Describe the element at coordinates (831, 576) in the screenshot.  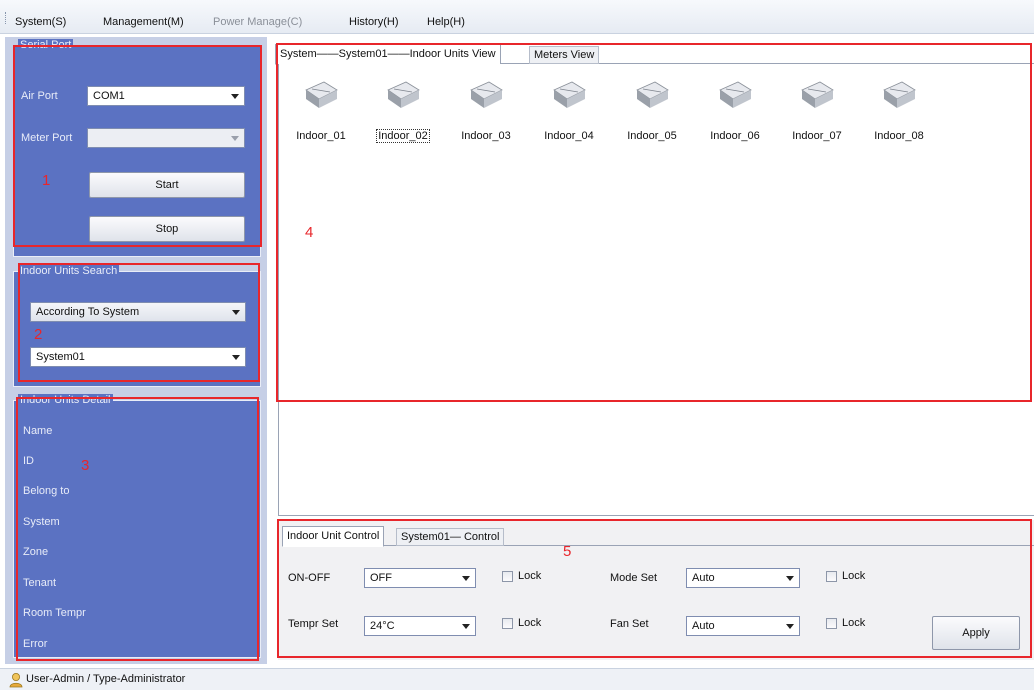
I see `mode-lock-checkbox` at that location.